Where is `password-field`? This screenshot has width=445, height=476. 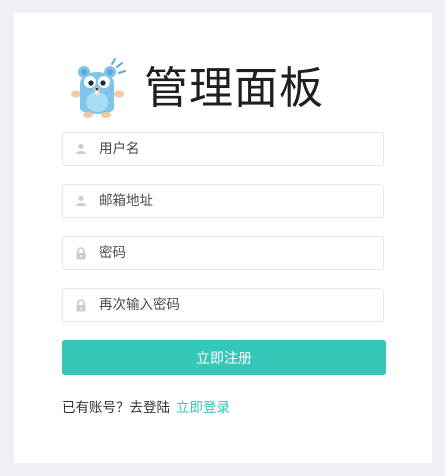 password-field is located at coordinates (223, 253).